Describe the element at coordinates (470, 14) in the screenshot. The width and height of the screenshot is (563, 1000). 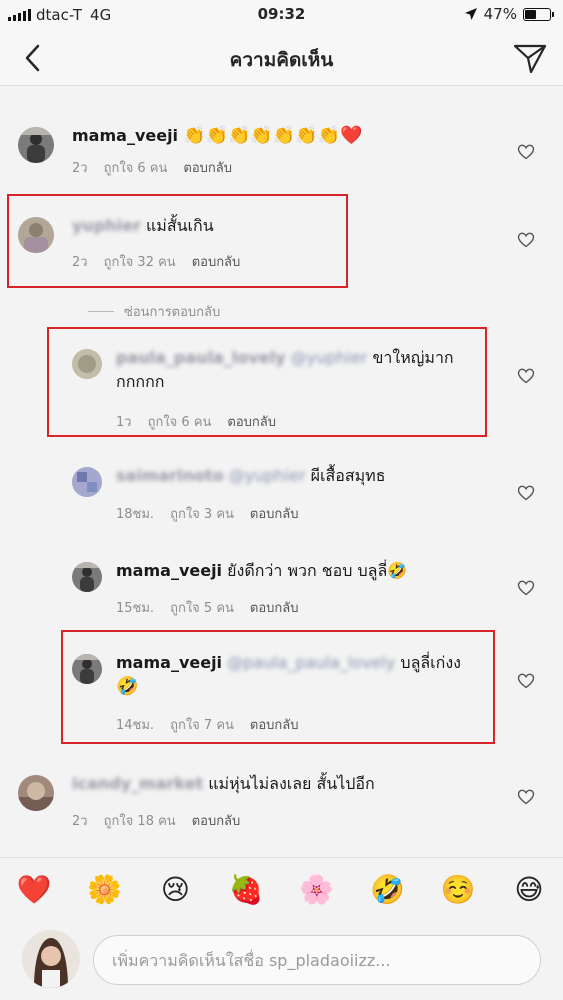
I see `location-arrow-icon` at that location.